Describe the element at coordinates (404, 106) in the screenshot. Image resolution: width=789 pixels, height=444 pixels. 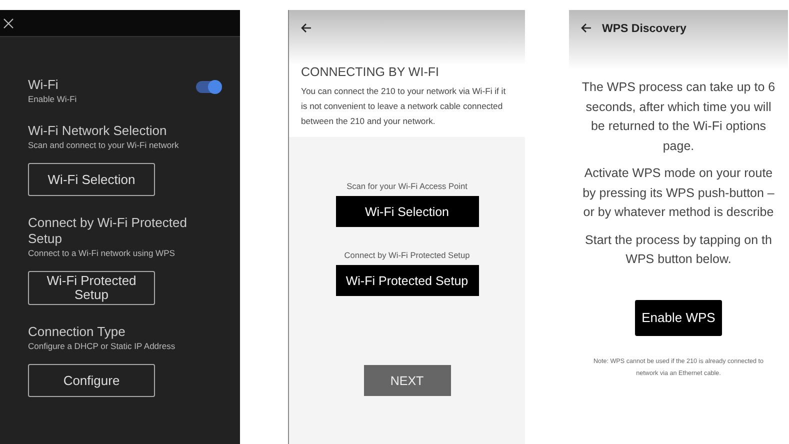
I see `description-text: You can connect the 210 to your network via Wi-Fi if it is not convenient to leave a network cable connected between the 210 and your network.` at that location.